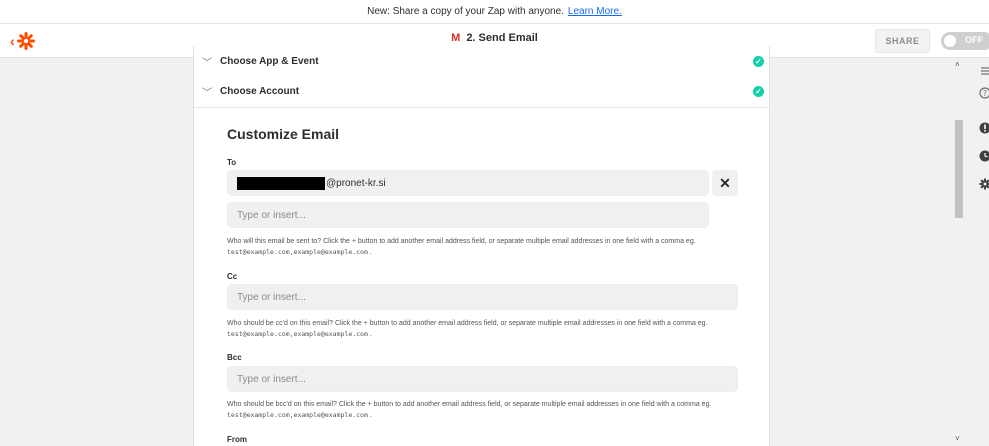 Image resolution: width=989 pixels, height=446 pixels. What do you see at coordinates (983, 128) in the screenshot?
I see `alert-icon` at bounding box center [983, 128].